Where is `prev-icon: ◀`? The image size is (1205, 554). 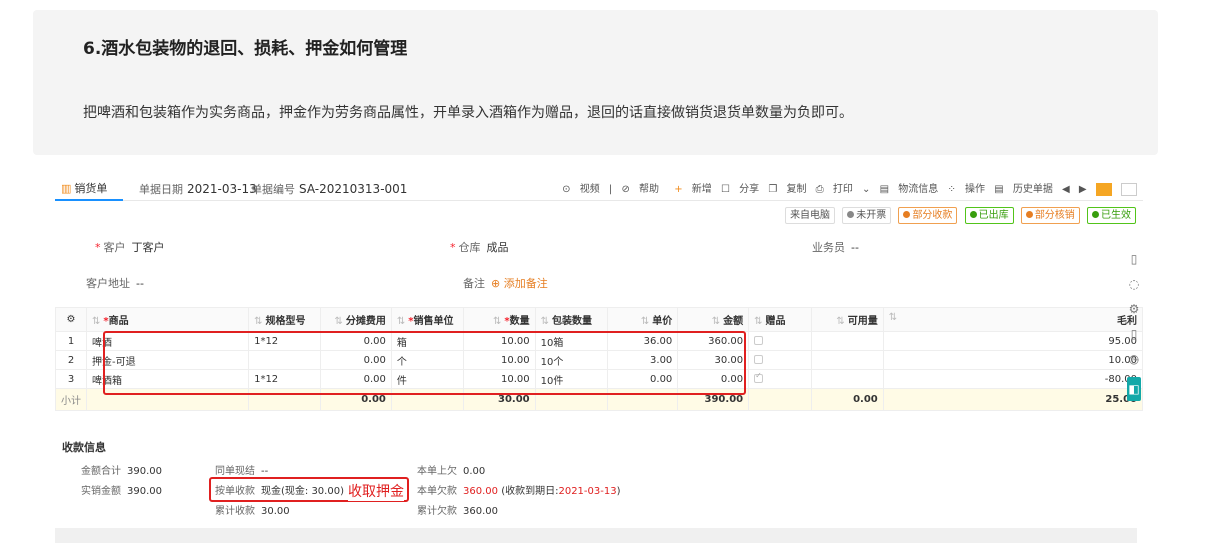
prev-icon: ◀ is located at coordinates (1066, 189).